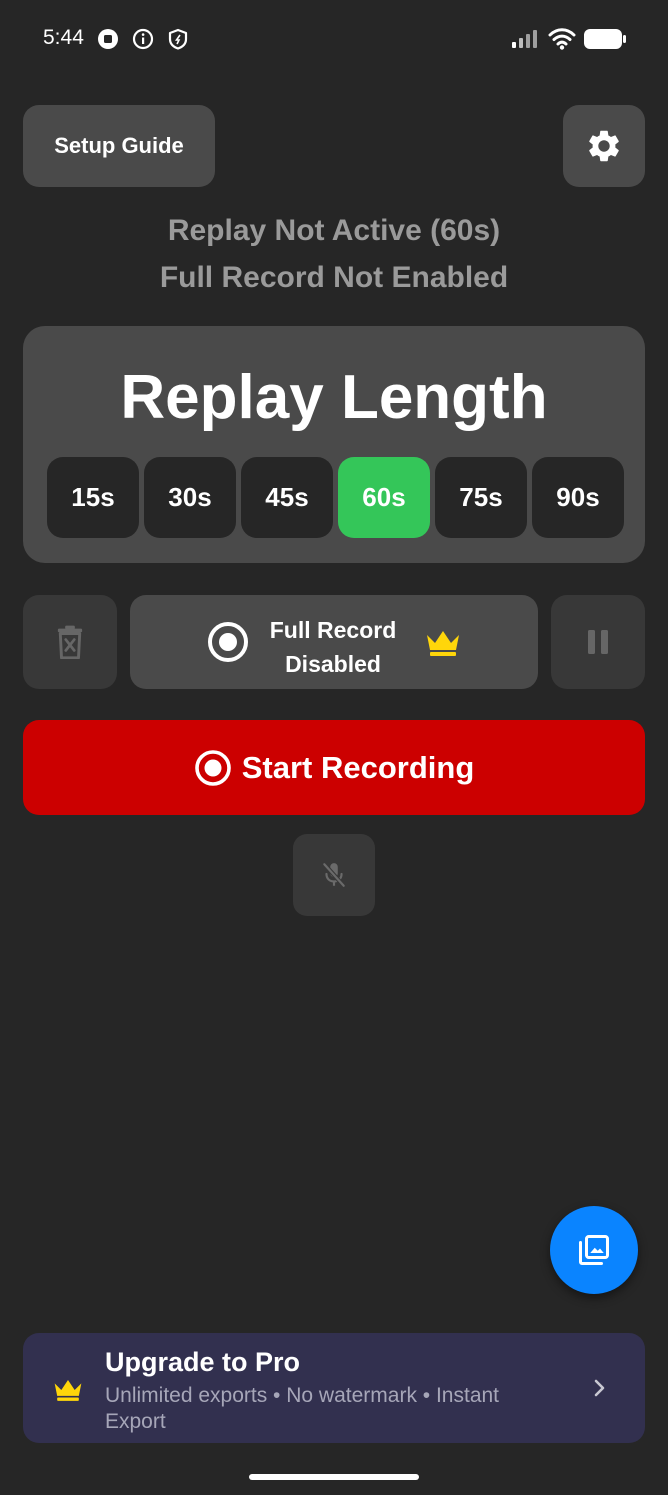 The height and width of the screenshot is (1495, 668). What do you see at coordinates (524, 39) in the screenshot?
I see `signal-icon` at bounding box center [524, 39].